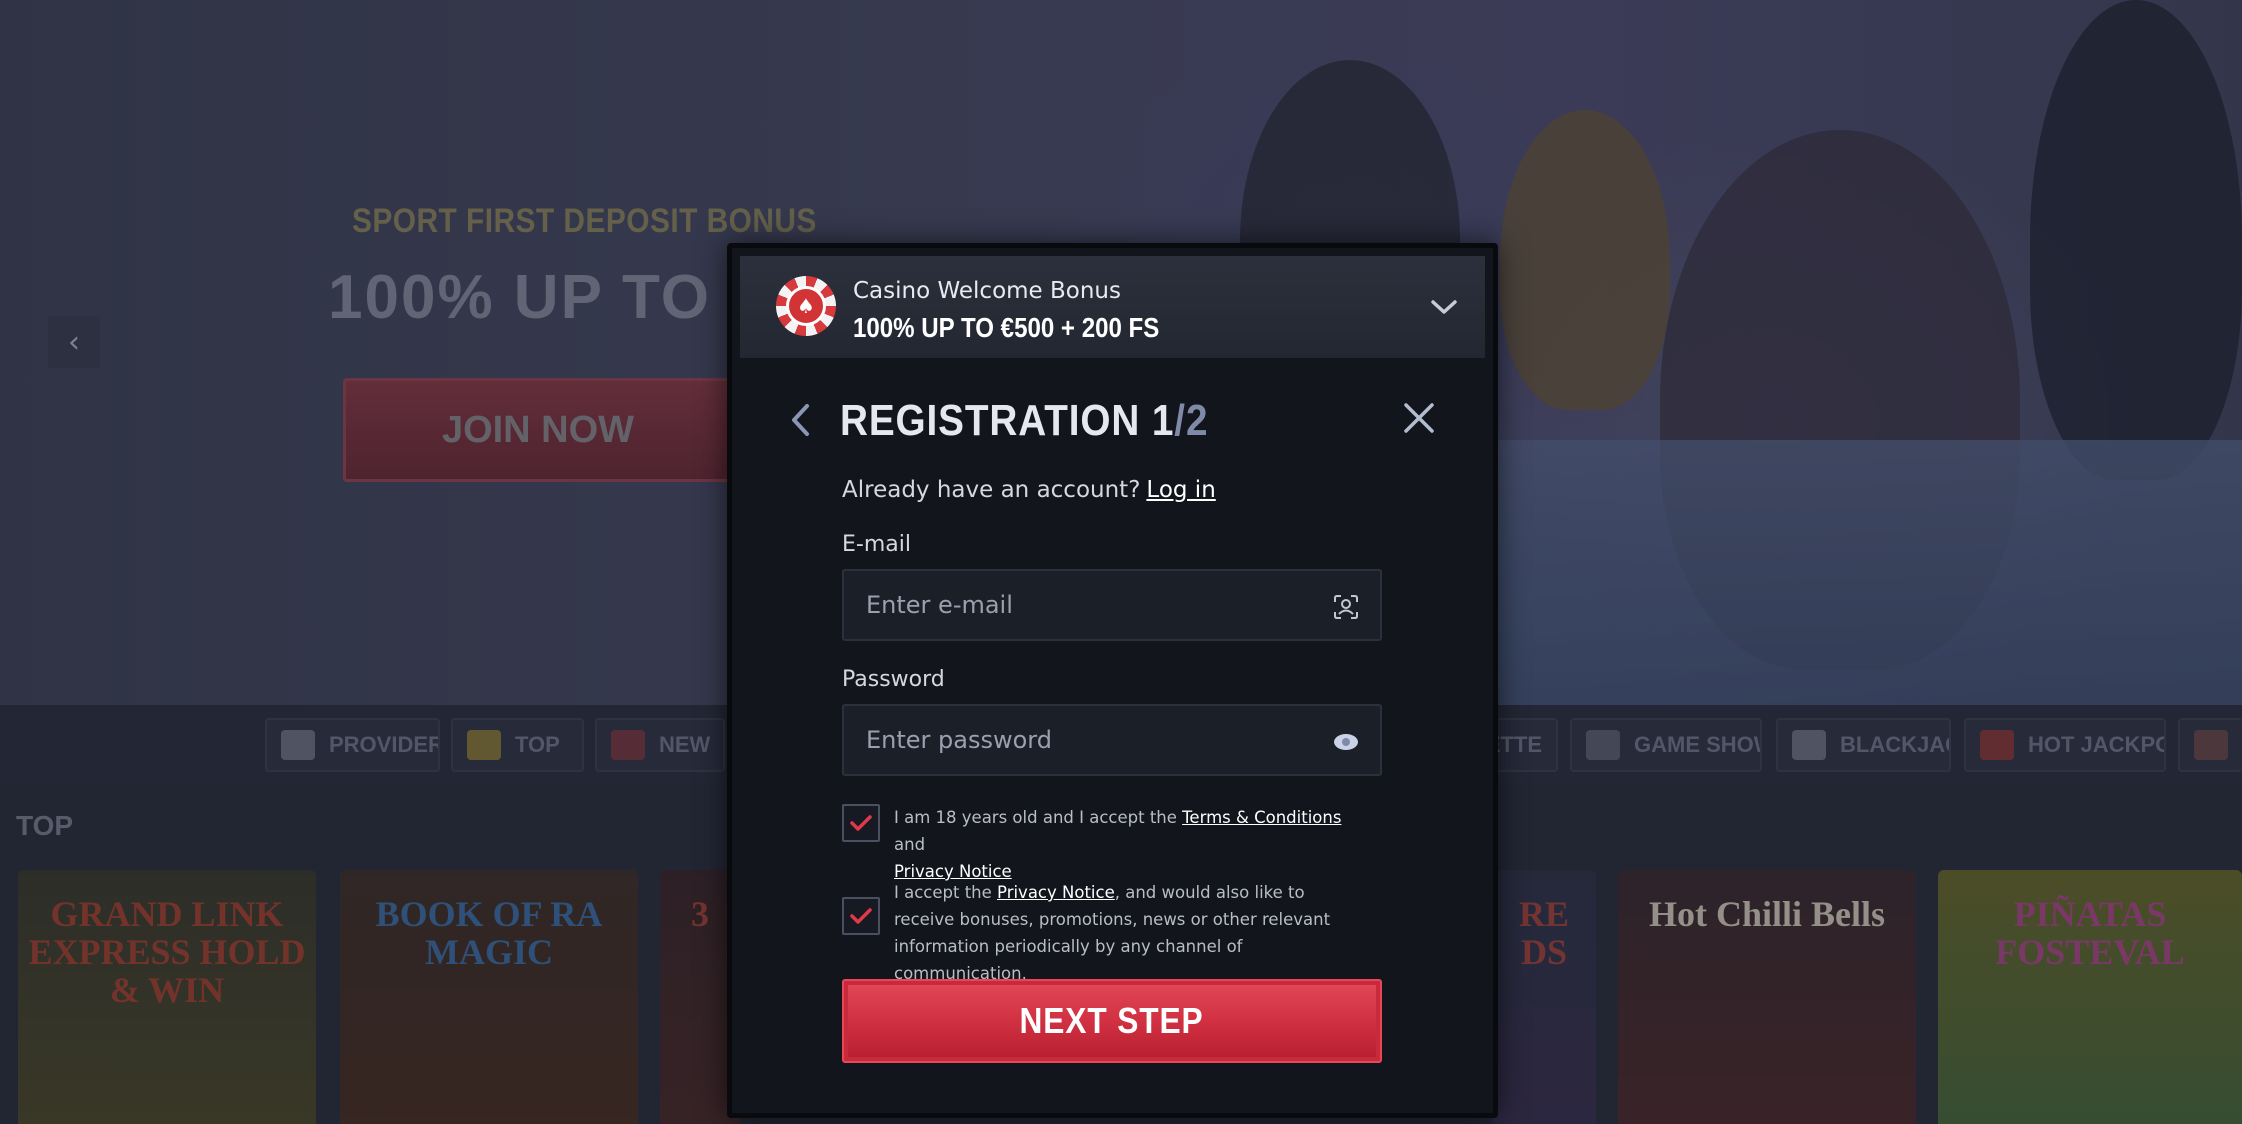 The height and width of the screenshot is (1124, 2242). What do you see at coordinates (1419, 418) in the screenshot?
I see `close-icon` at bounding box center [1419, 418].